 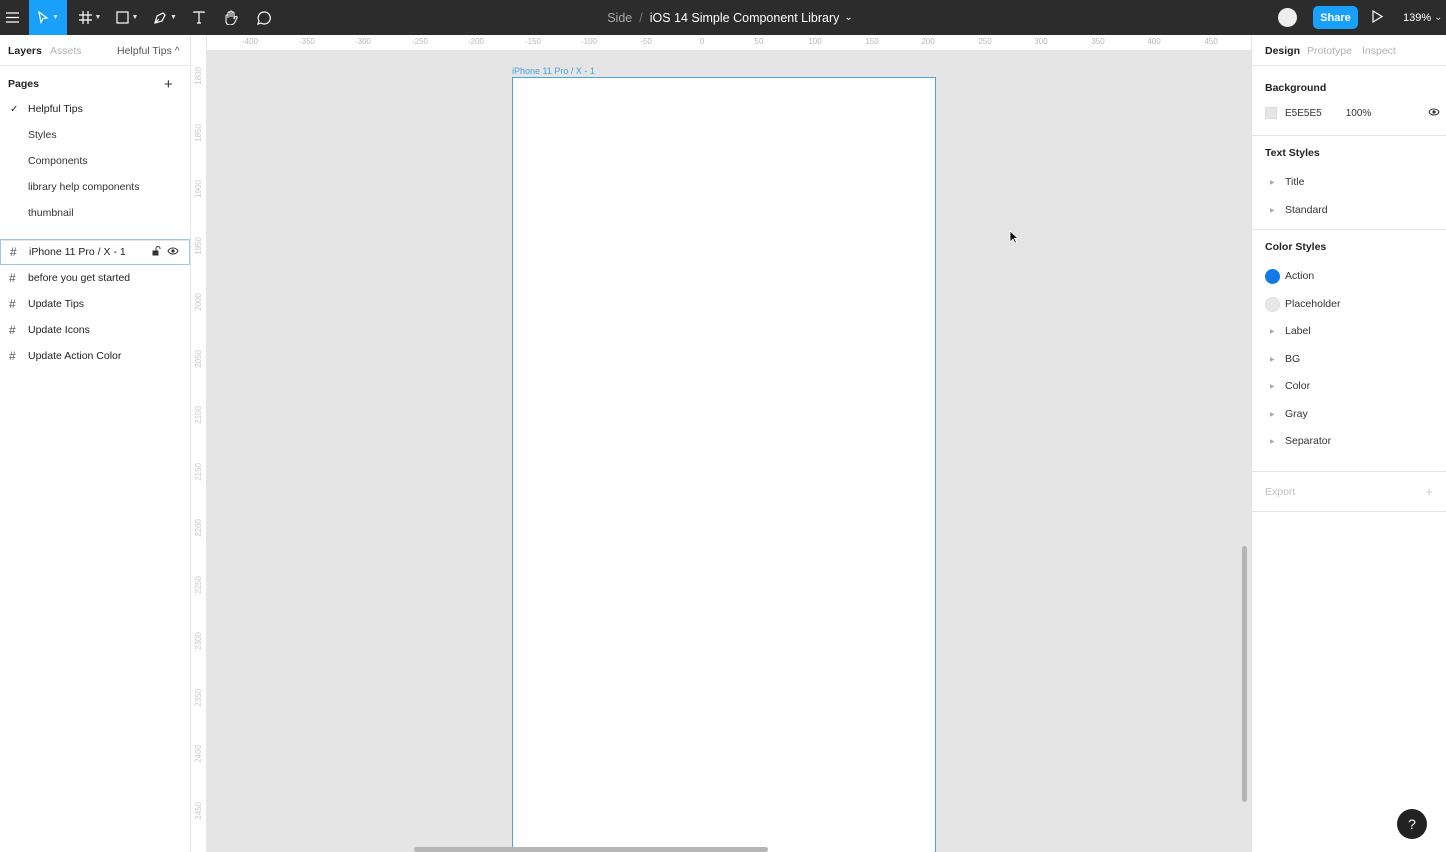 I want to click on text-style-item: ▶ Standard, so click(x=1352, y=210).